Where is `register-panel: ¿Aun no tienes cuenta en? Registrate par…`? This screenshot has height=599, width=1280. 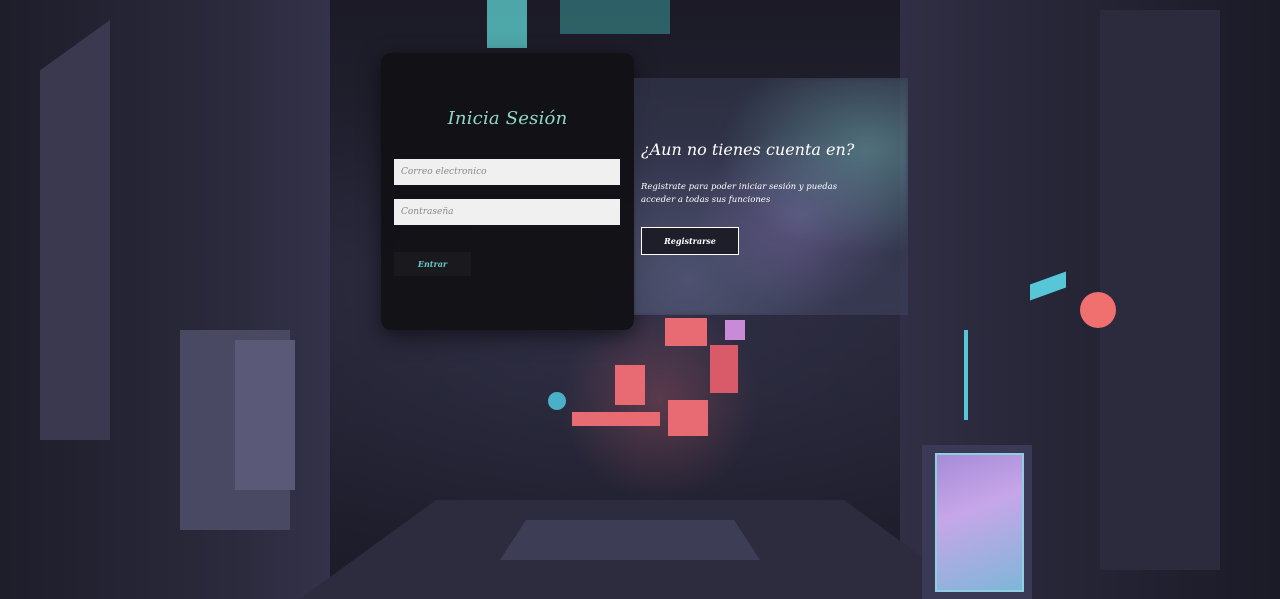
register-panel: ¿Aun no tienes cuenta en? Registrate par… is located at coordinates (771, 196).